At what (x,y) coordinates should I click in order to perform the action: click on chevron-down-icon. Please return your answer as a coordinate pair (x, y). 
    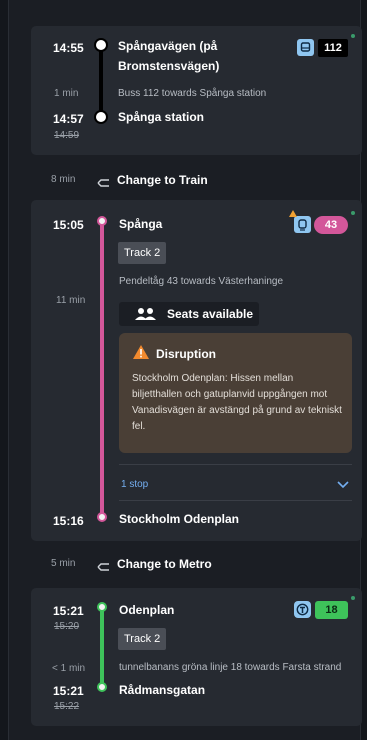
    Looking at the image, I should click on (343, 485).